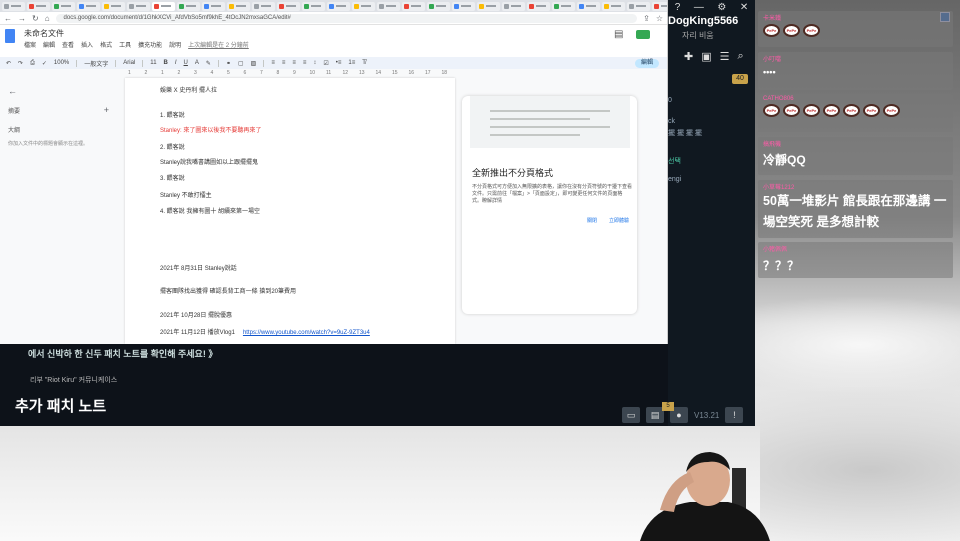  What do you see at coordinates (294, 63) in the screenshot?
I see `align-right-icon: ≡` at bounding box center [294, 63].